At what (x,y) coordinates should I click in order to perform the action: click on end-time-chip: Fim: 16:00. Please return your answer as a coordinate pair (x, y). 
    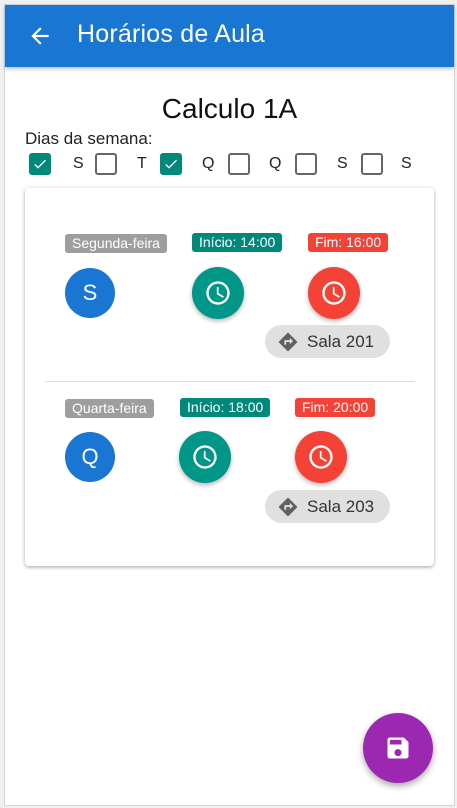
    Looking at the image, I should click on (348, 242).